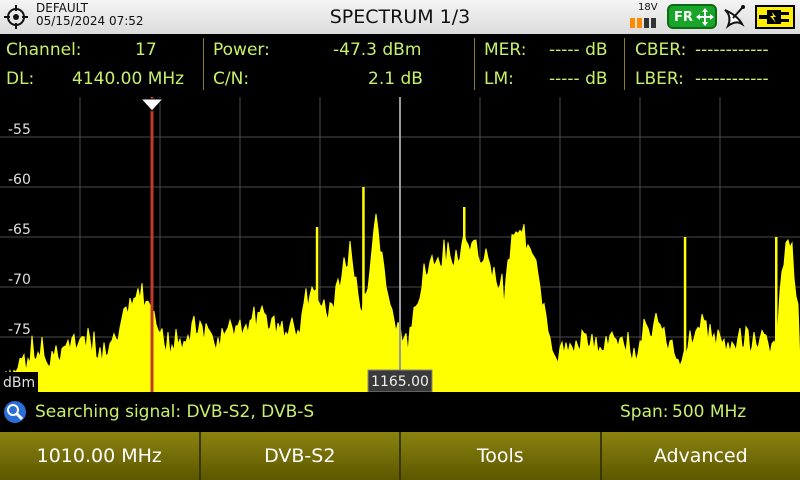 Image resolution: width=800 pixels, height=480 pixels. Describe the element at coordinates (683, 17) in the screenshot. I see `band-badge-label: FR` at that location.